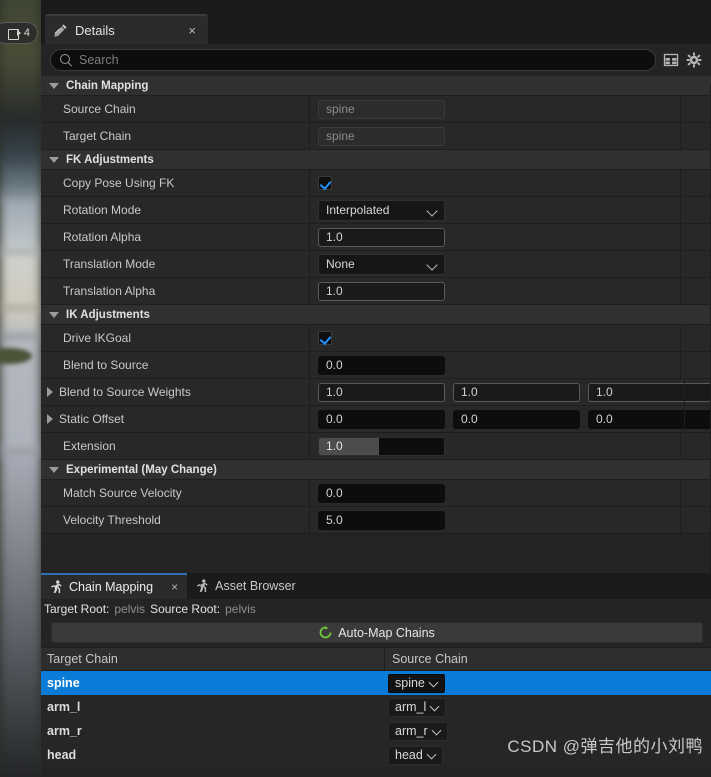  What do you see at coordinates (376, 86) in the screenshot?
I see `section-header-chain-mapping: Chain Mapping` at bounding box center [376, 86].